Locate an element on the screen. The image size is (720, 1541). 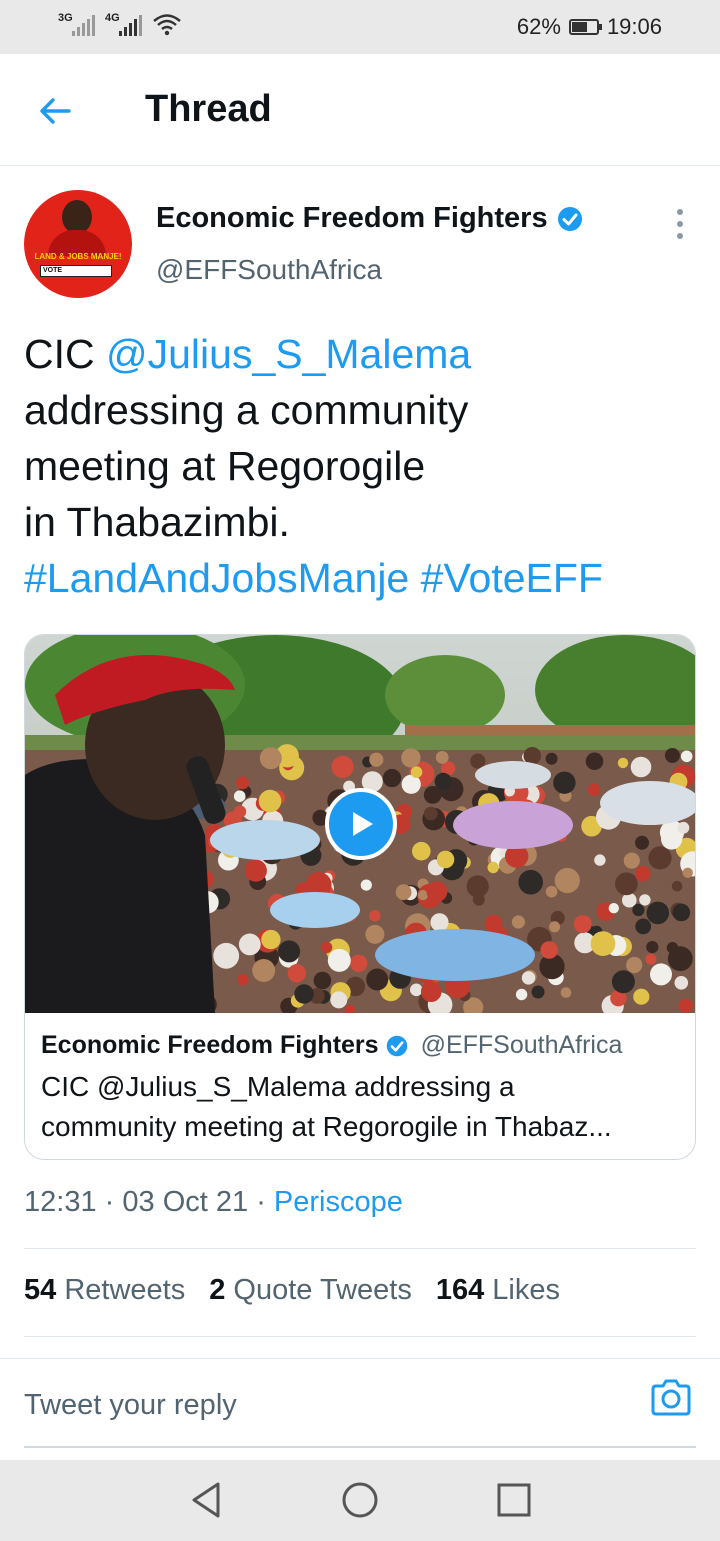
likes-stat: 164 Likes is located at coordinates (498, 1290).